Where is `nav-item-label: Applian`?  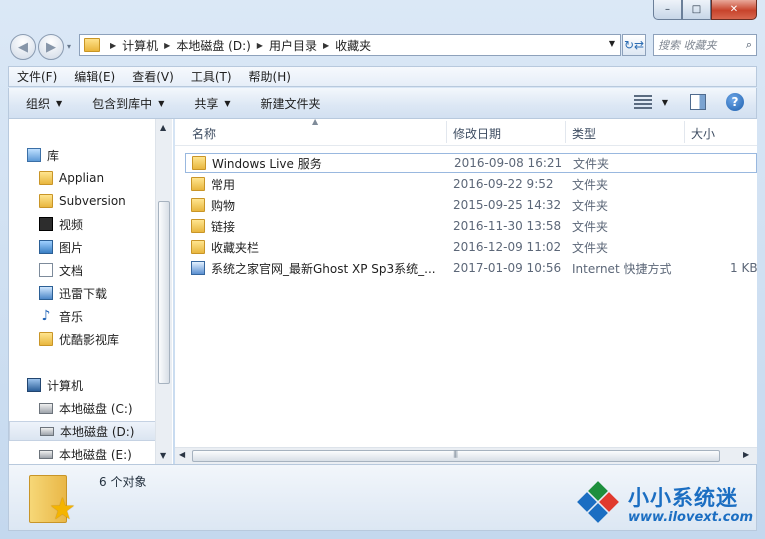 nav-item-label: Applian is located at coordinates (82, 178).